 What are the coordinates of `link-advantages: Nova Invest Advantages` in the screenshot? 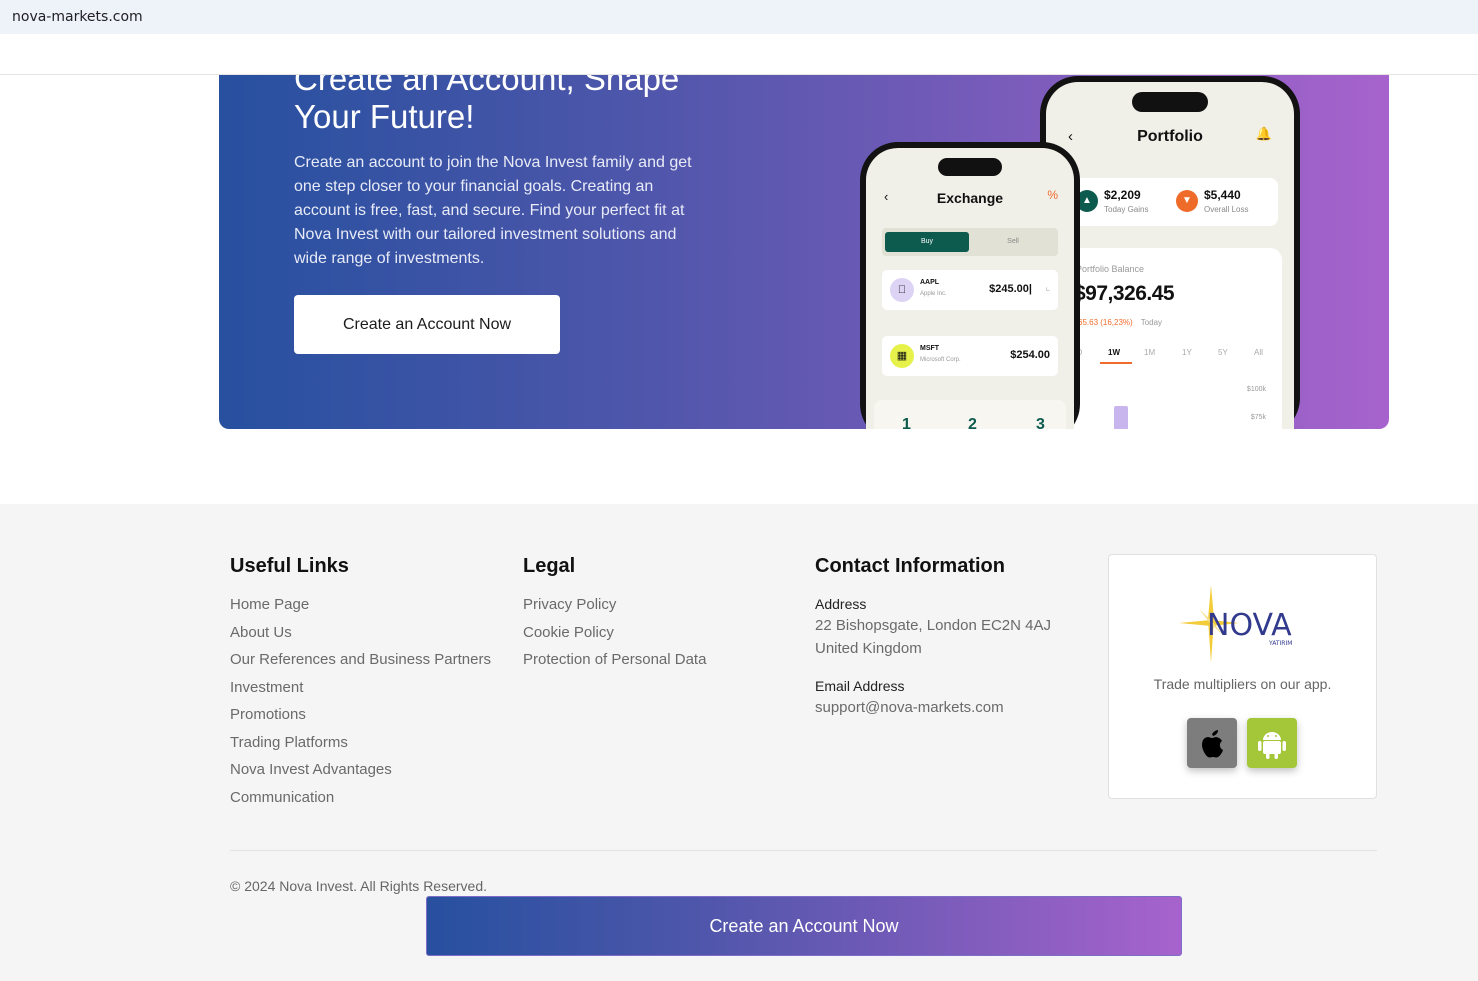 It's located at (311, 769).